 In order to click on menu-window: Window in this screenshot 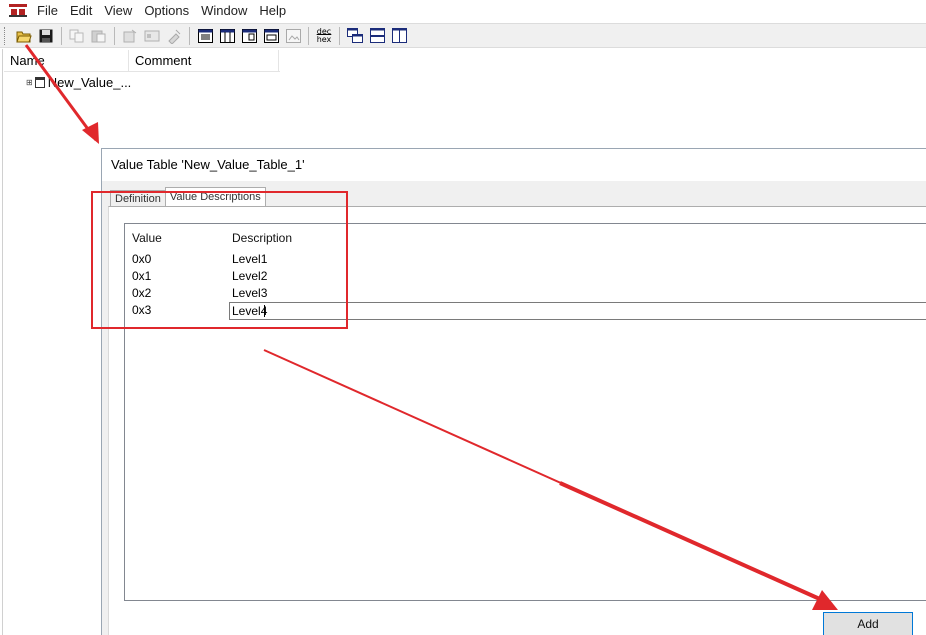, I will do `click(224, 11)`.